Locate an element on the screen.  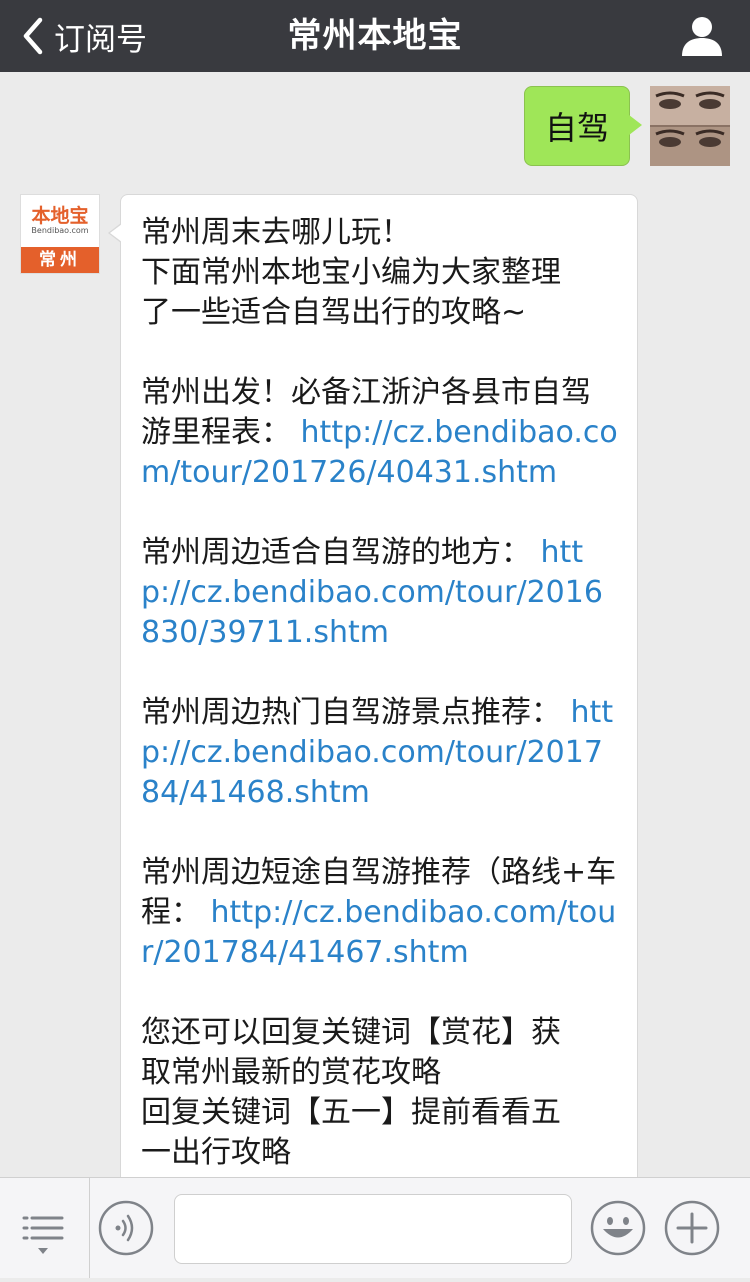
message-line: 了一些适合自驾出行的攻略~ is located at coordinates (334, 312).